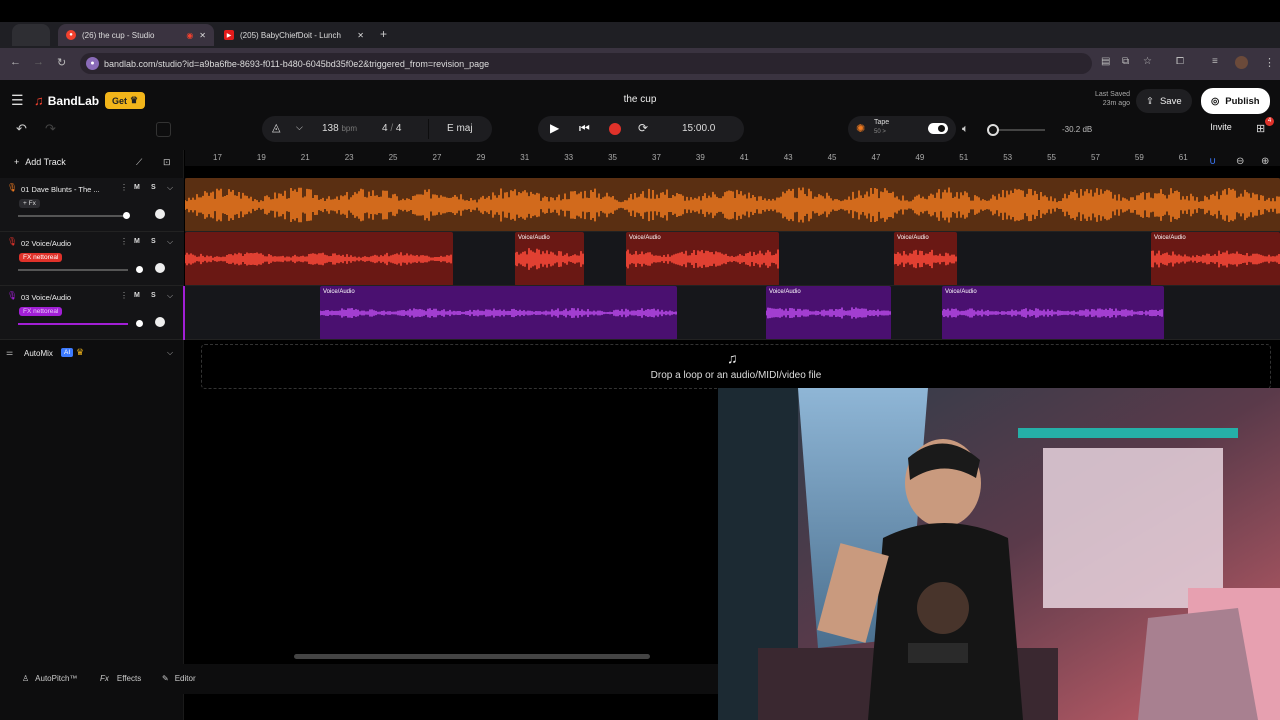 Image resolution: width=1280 pixels, height=720 pixels. What do you see at coordinates (66, 100) in the screenshot?
I see `bandlab-logo: ♫ BandLab` at bounding box center [66, 100].